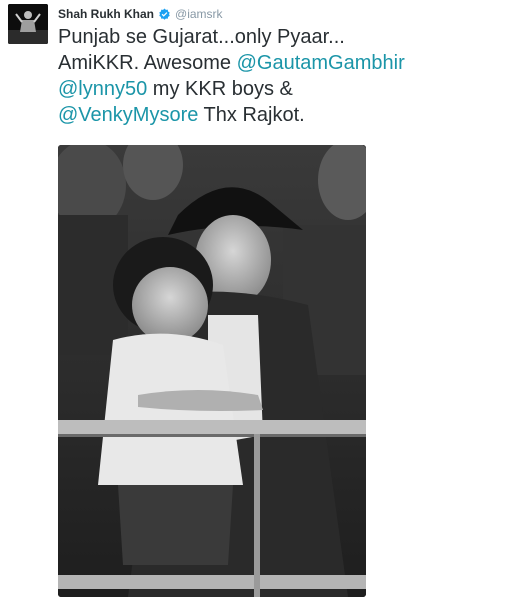  Describe the element at coordinates (28, 24) in the screenshot. I see `author-avatar` at that location.